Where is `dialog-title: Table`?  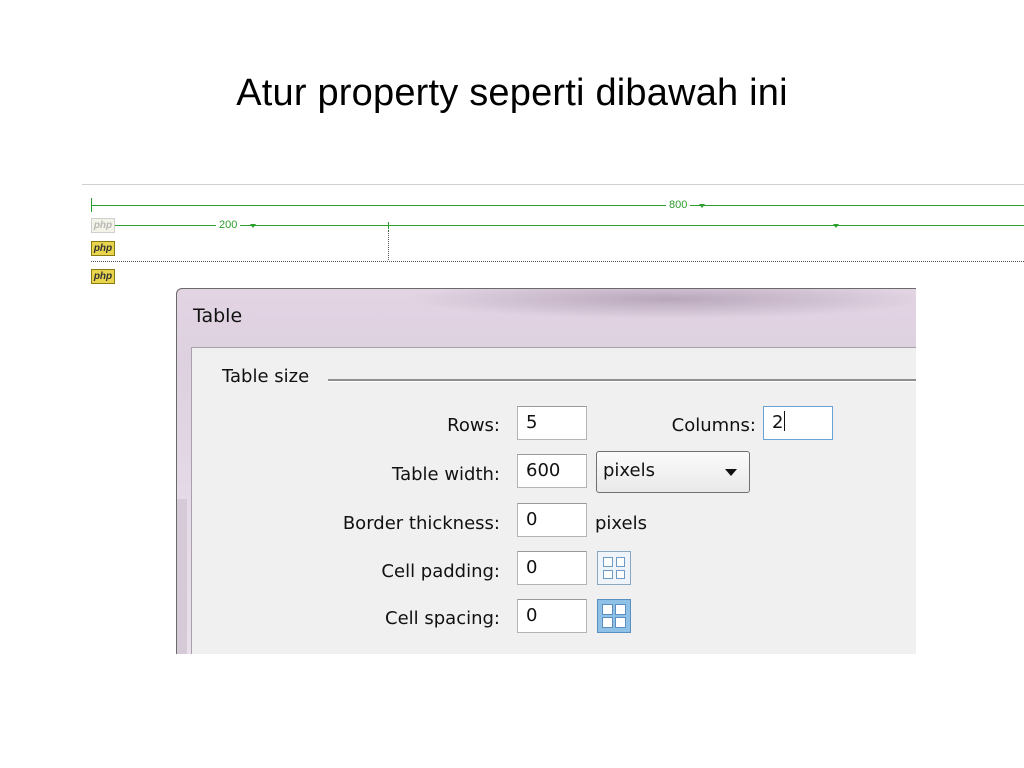
dialog-title: Table is located at coordinates (218, 316).